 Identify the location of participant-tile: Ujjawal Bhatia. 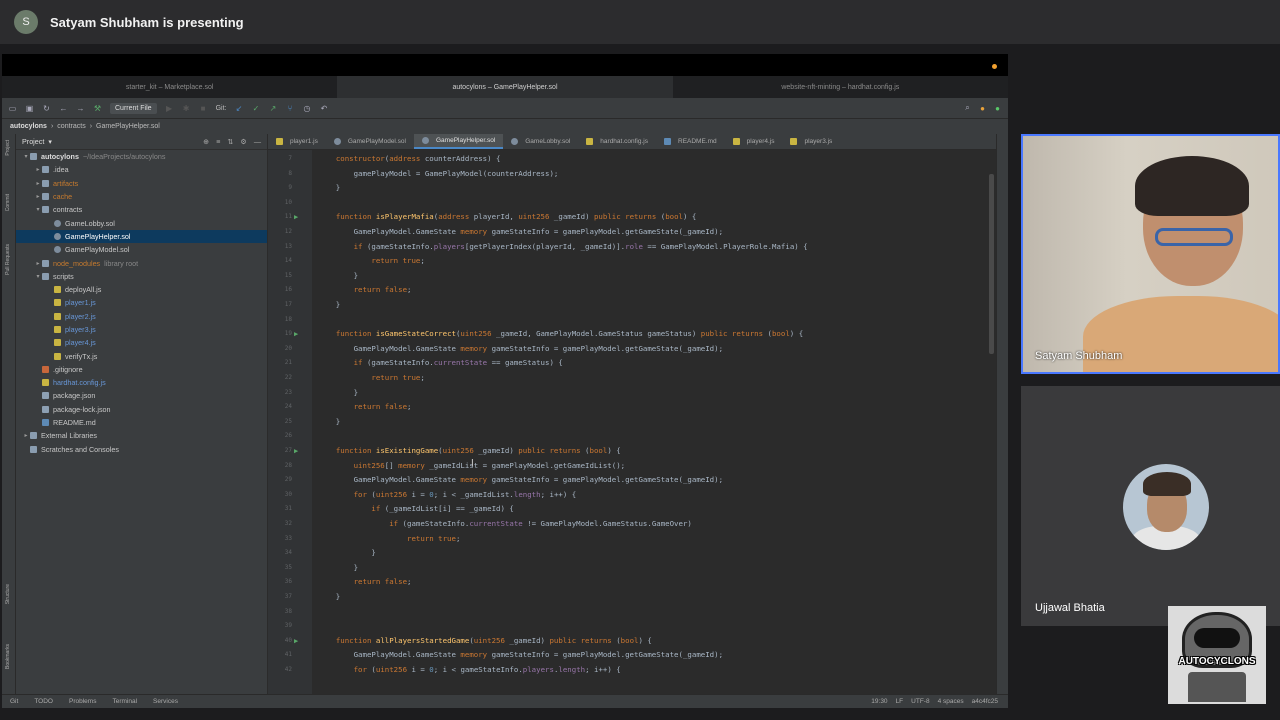
(1150, 506).